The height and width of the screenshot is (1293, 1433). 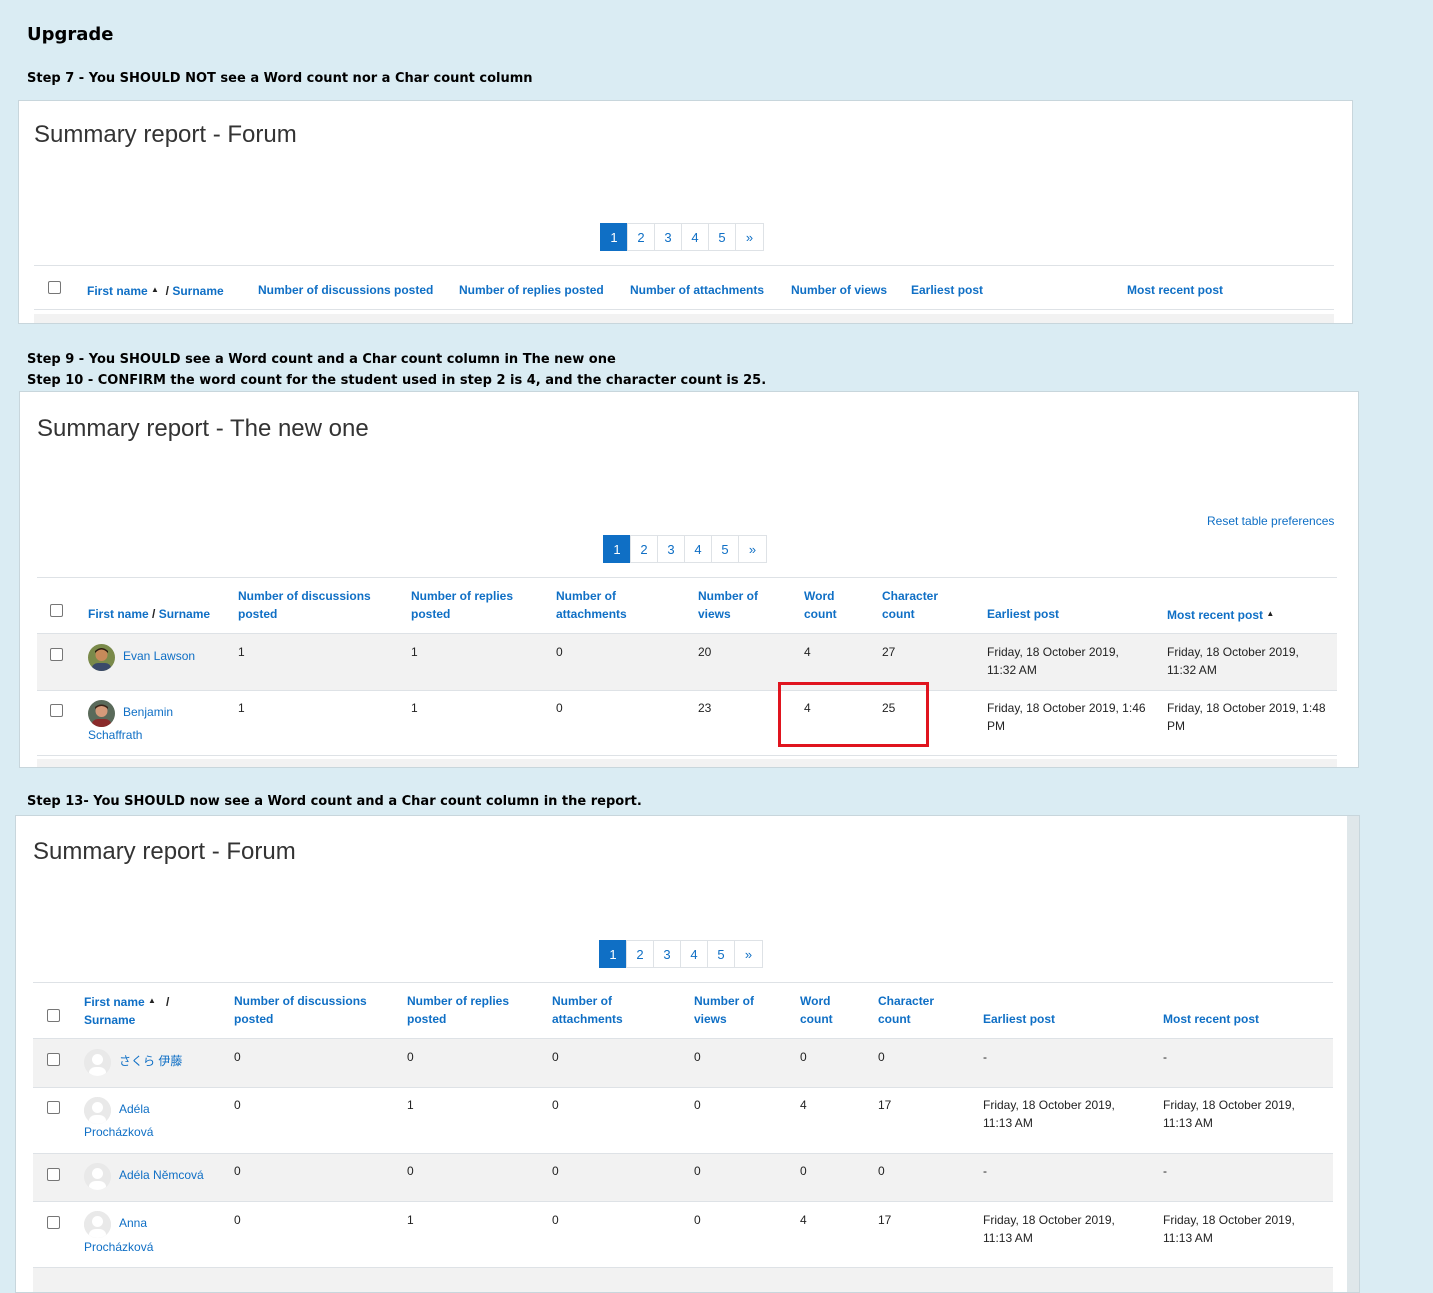 I want to click on report-title: Summary report - Forum, so click(x=165, y=134).